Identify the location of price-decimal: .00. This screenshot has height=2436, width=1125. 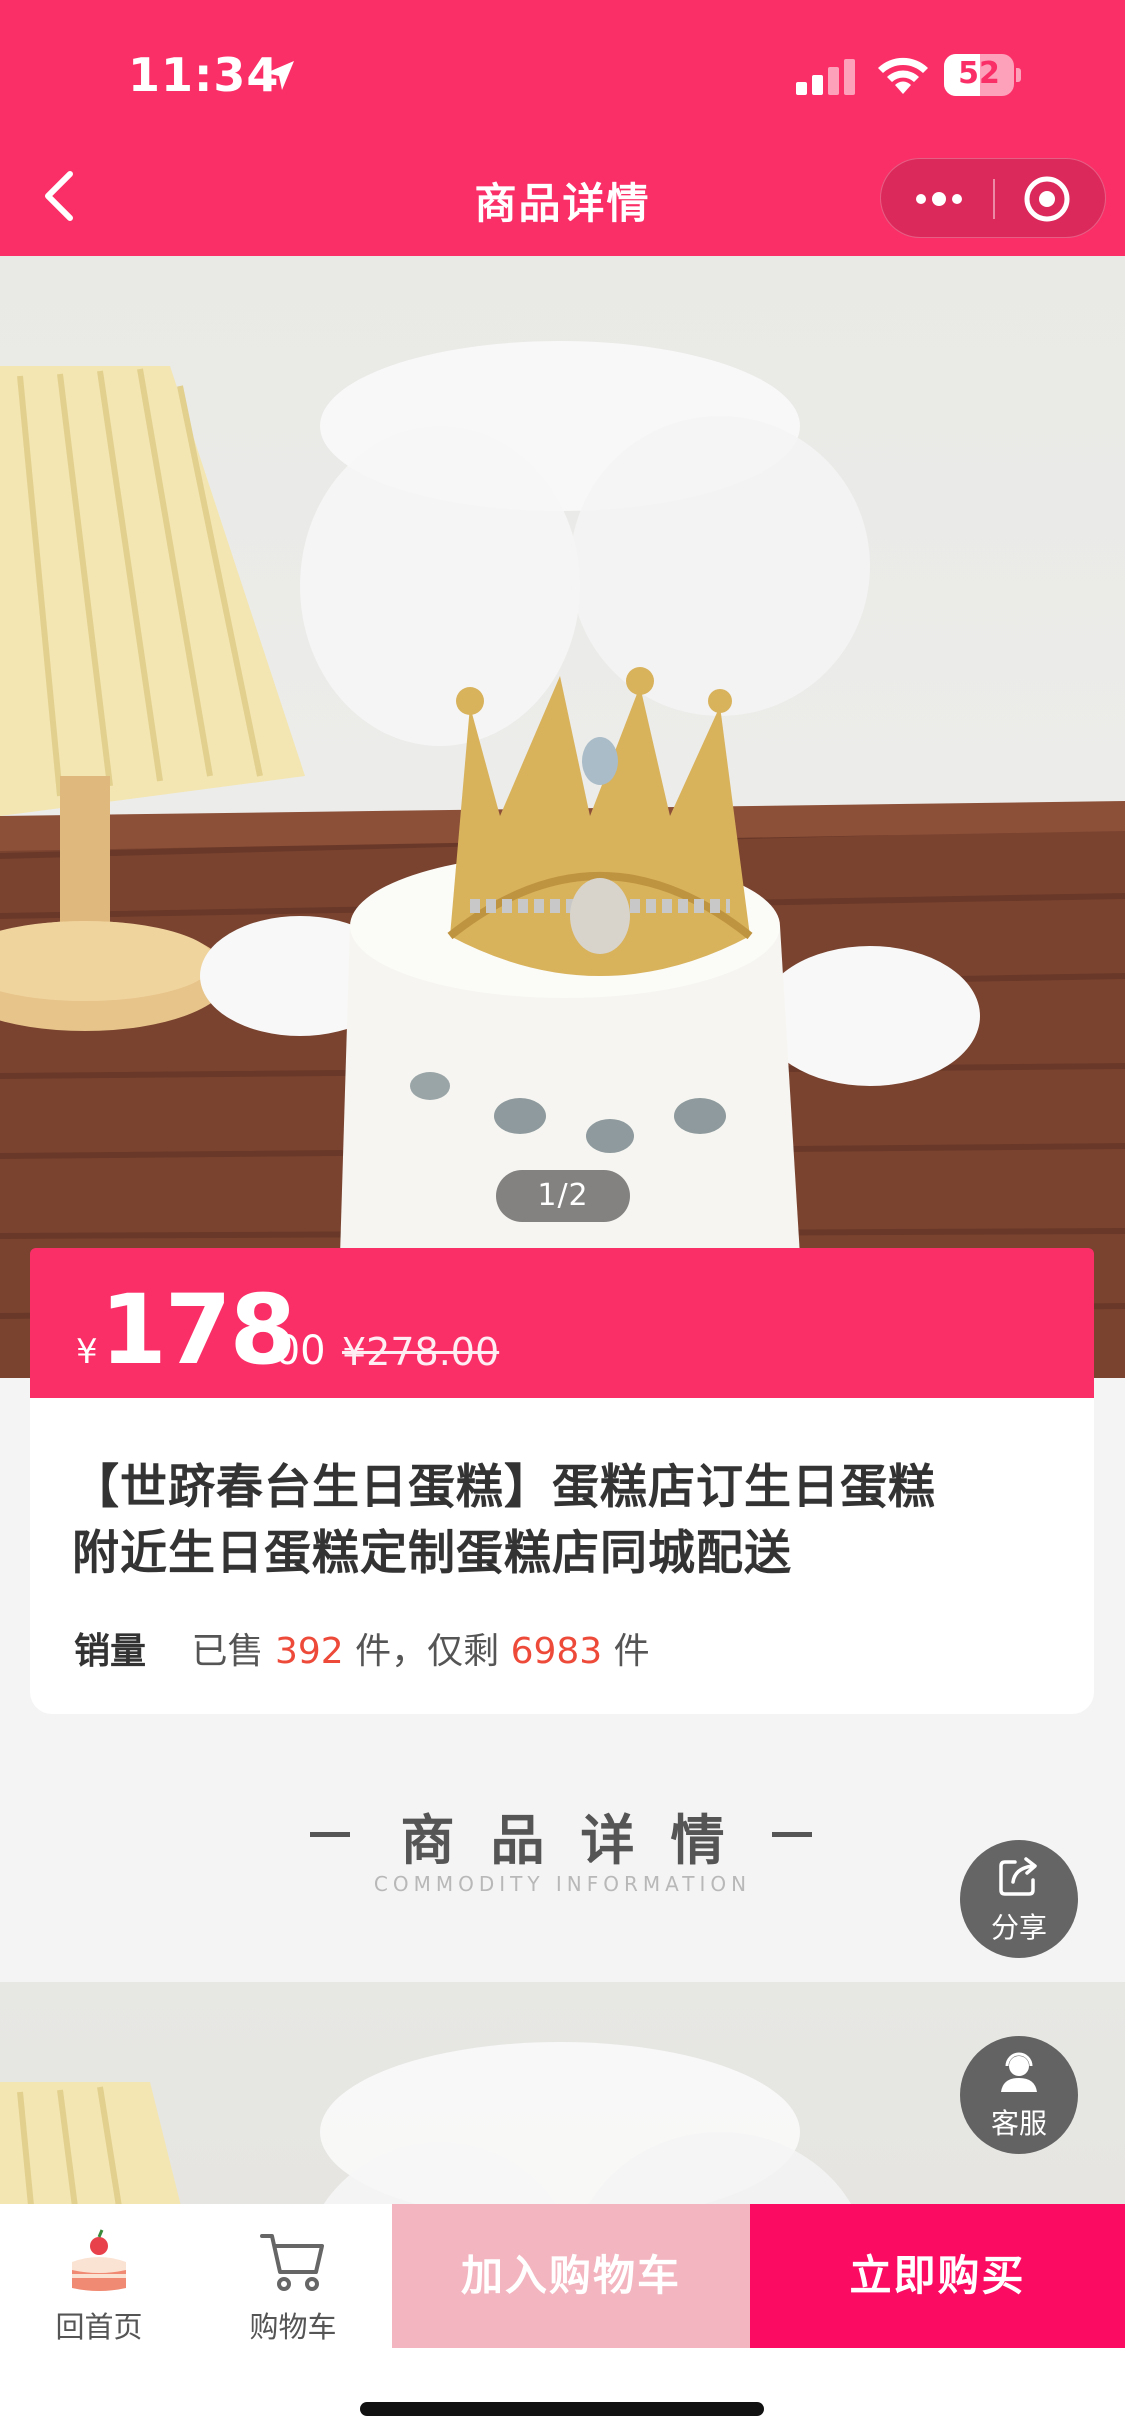
(294, 1351).